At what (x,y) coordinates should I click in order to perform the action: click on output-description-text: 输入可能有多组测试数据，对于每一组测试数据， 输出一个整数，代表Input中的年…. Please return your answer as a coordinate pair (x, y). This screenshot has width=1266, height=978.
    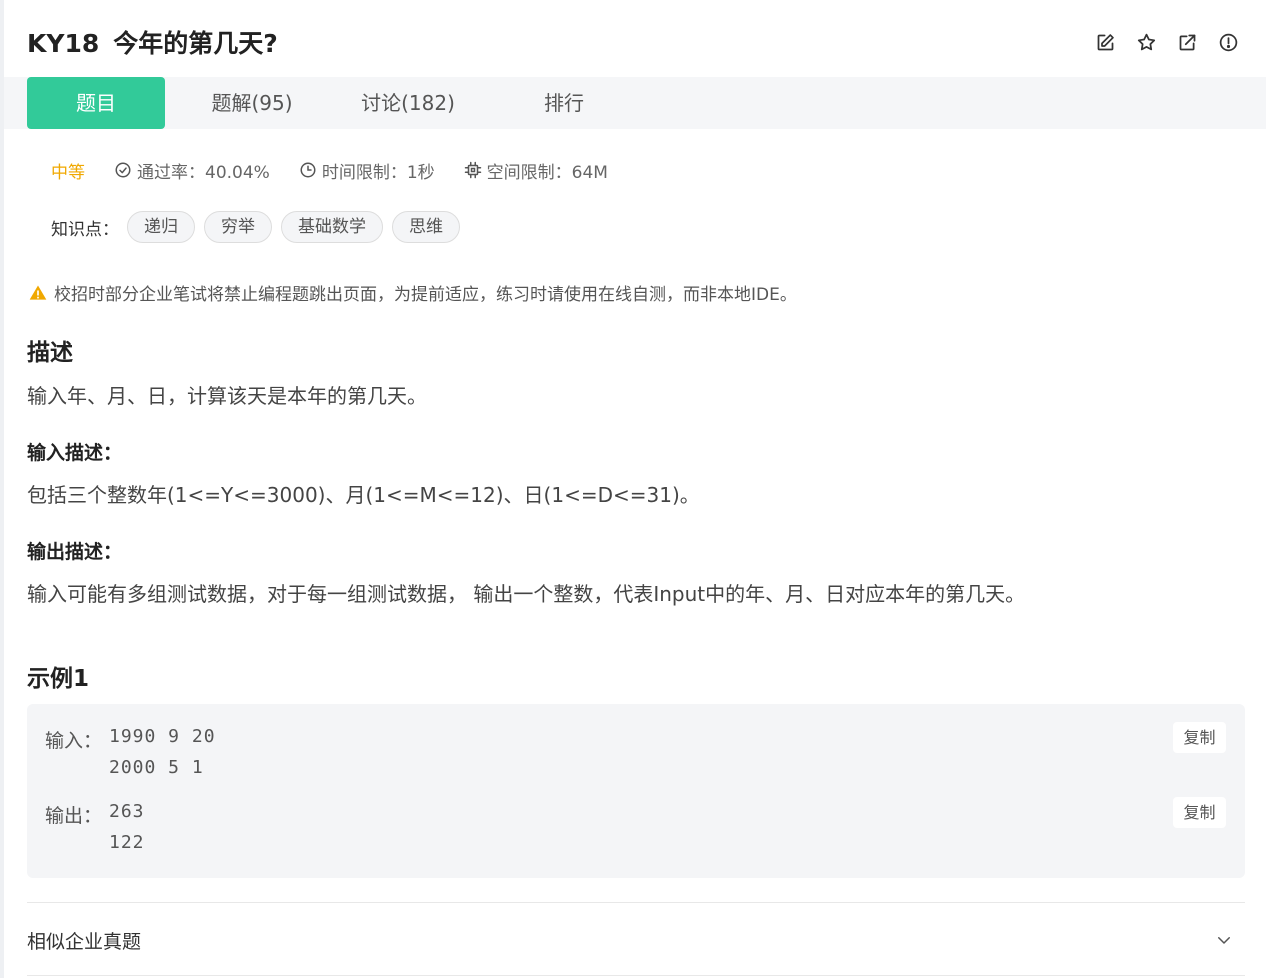
    Looking at the image, I should click on (526, 594).